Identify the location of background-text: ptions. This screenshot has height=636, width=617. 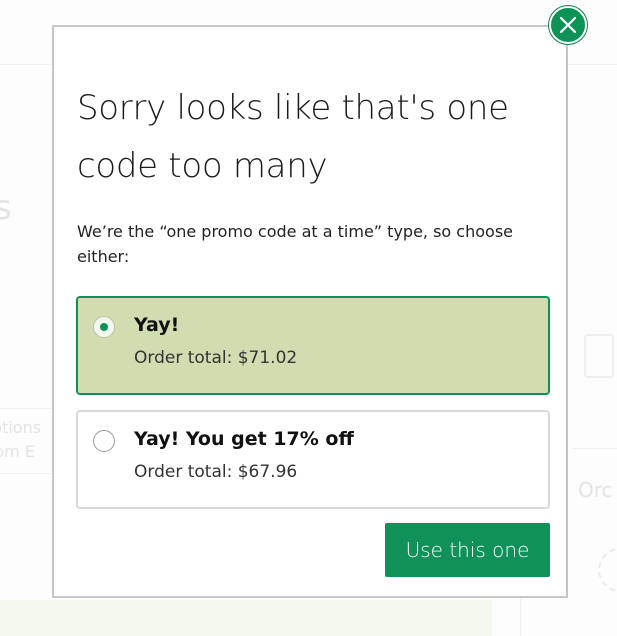
(21, 427).